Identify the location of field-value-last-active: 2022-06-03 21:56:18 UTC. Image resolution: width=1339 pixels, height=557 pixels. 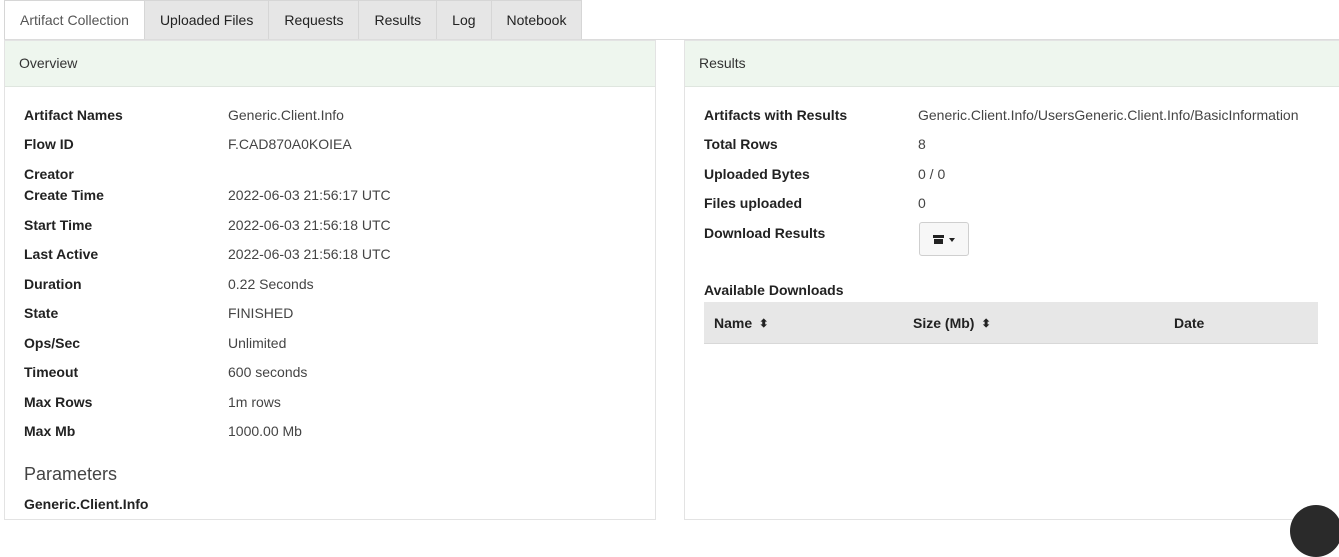
(309, 254).